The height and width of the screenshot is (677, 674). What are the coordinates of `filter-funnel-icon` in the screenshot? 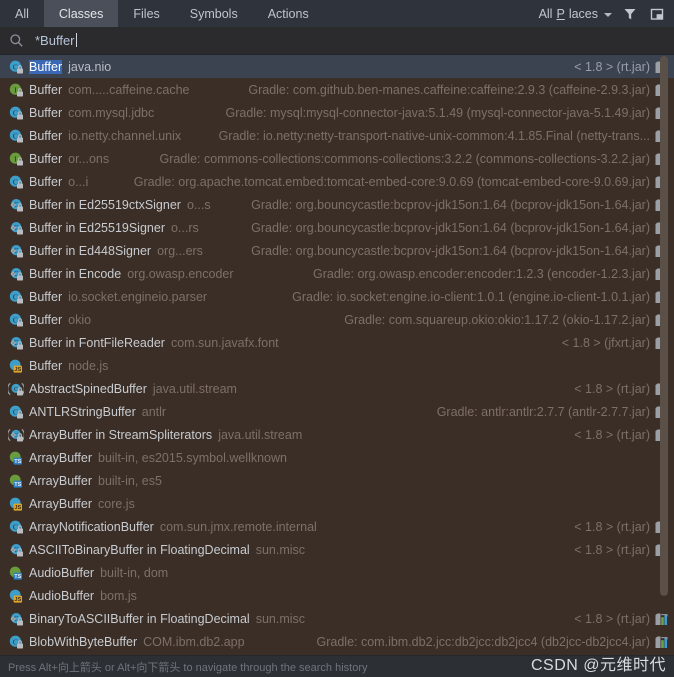 It's located at (630, 14).